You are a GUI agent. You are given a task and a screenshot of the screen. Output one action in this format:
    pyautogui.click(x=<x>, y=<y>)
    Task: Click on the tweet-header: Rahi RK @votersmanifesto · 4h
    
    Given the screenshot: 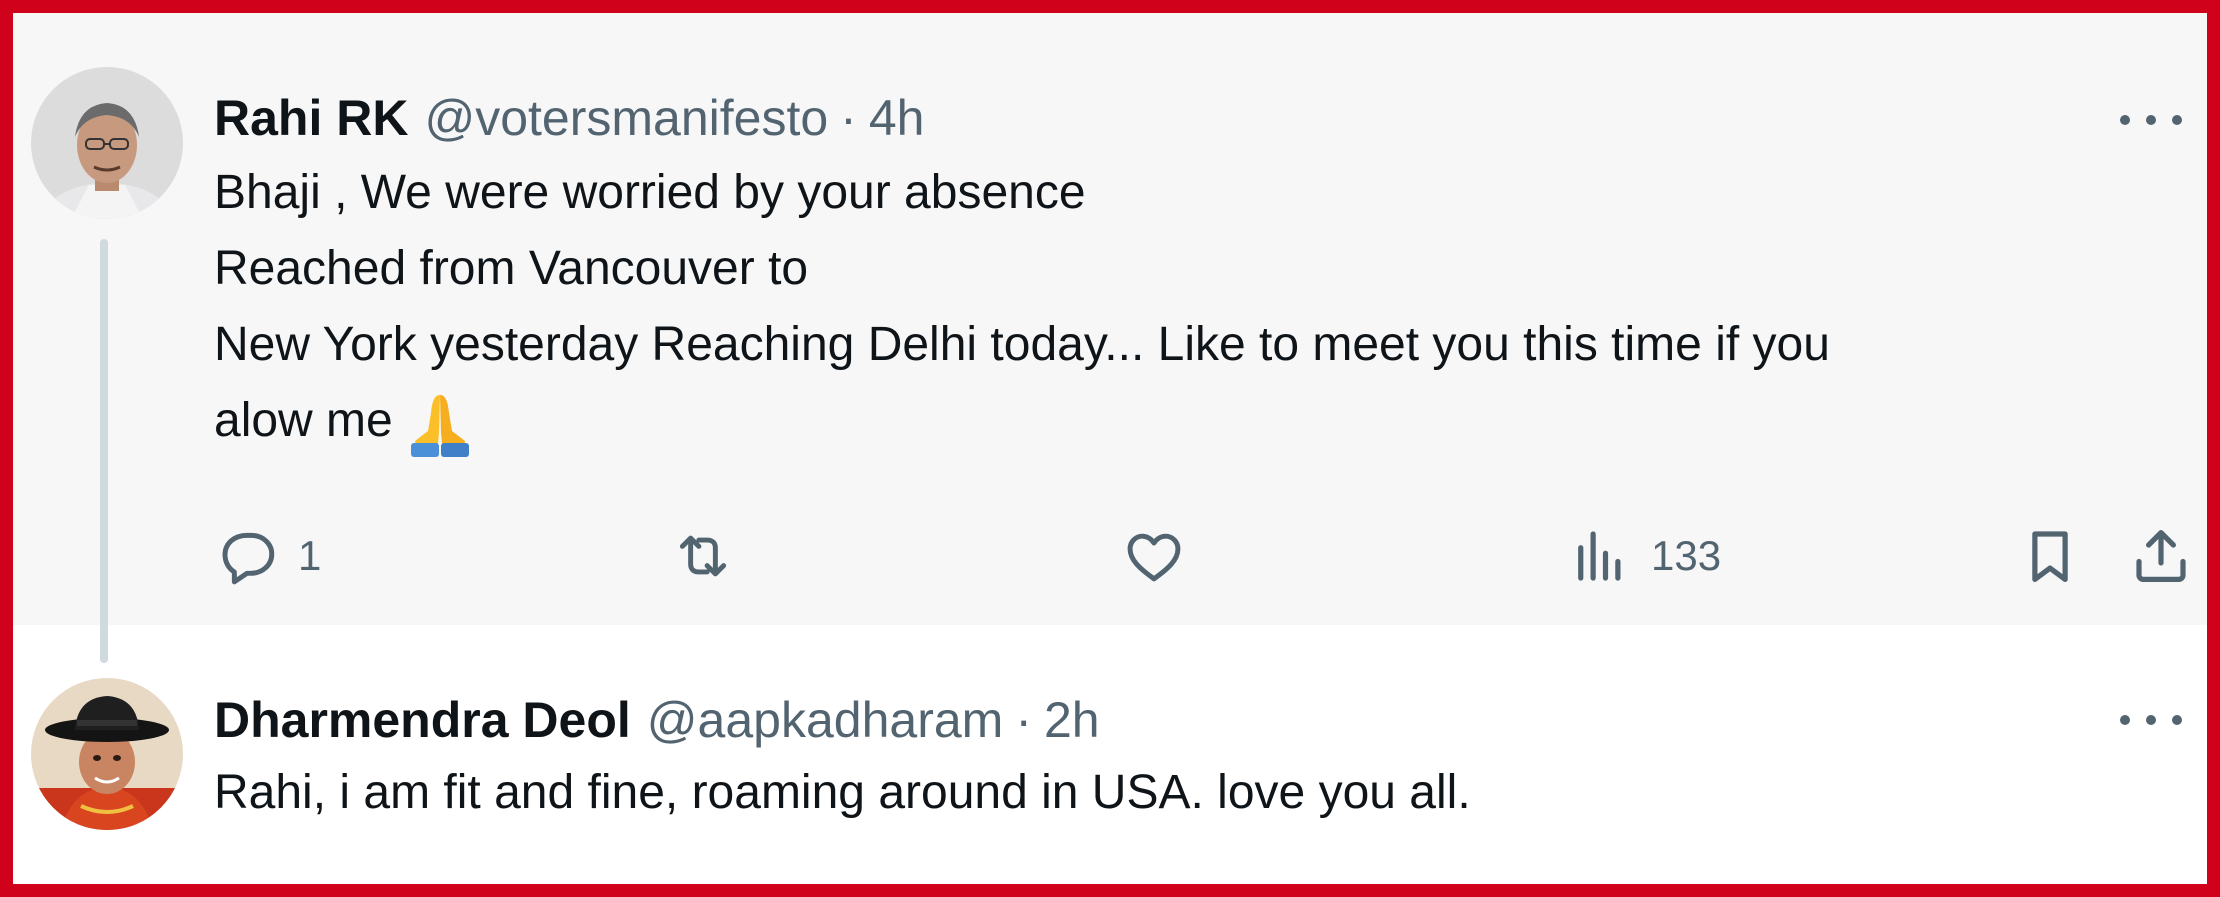 What is the action you would take?
    pyautogui.click(x=569, y=118)
    